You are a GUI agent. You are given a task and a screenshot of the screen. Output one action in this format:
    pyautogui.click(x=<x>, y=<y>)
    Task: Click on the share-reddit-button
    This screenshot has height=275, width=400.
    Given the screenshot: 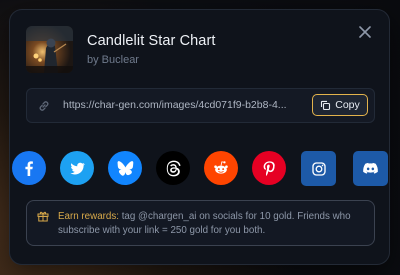 What is the action you would take?
    pyautogui.click(x=221, y=168)
    